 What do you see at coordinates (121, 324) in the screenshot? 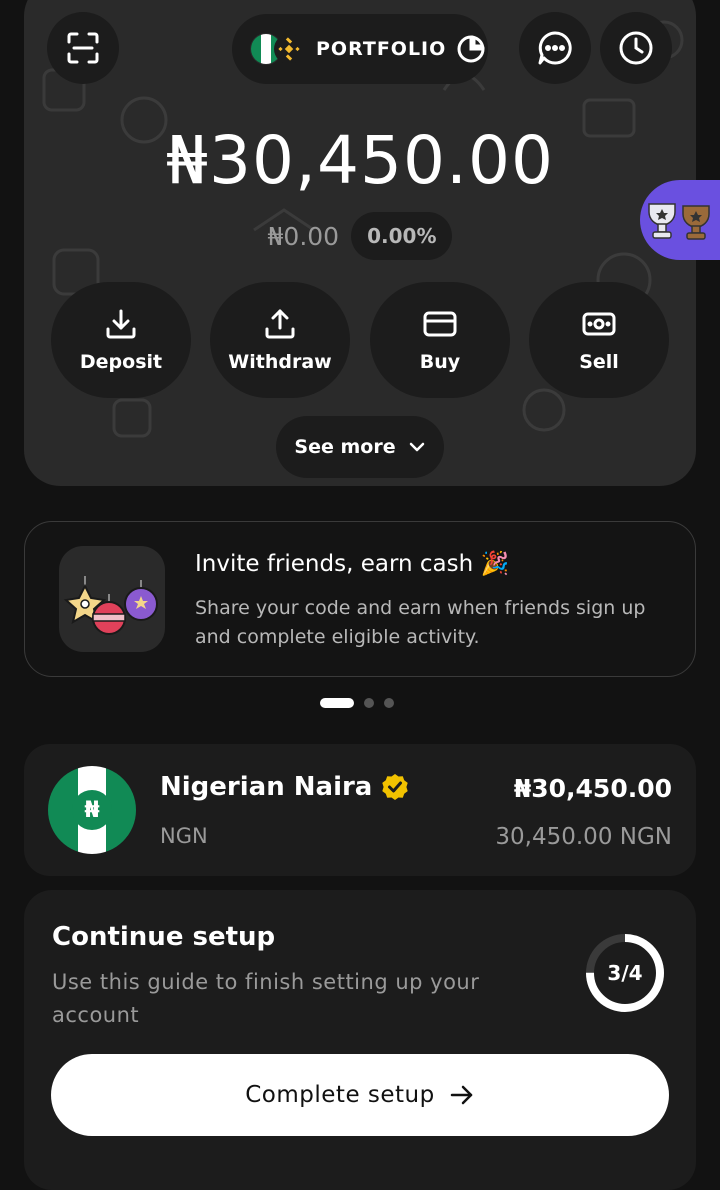
I see `download-icon` at bounding box center [121, 324].